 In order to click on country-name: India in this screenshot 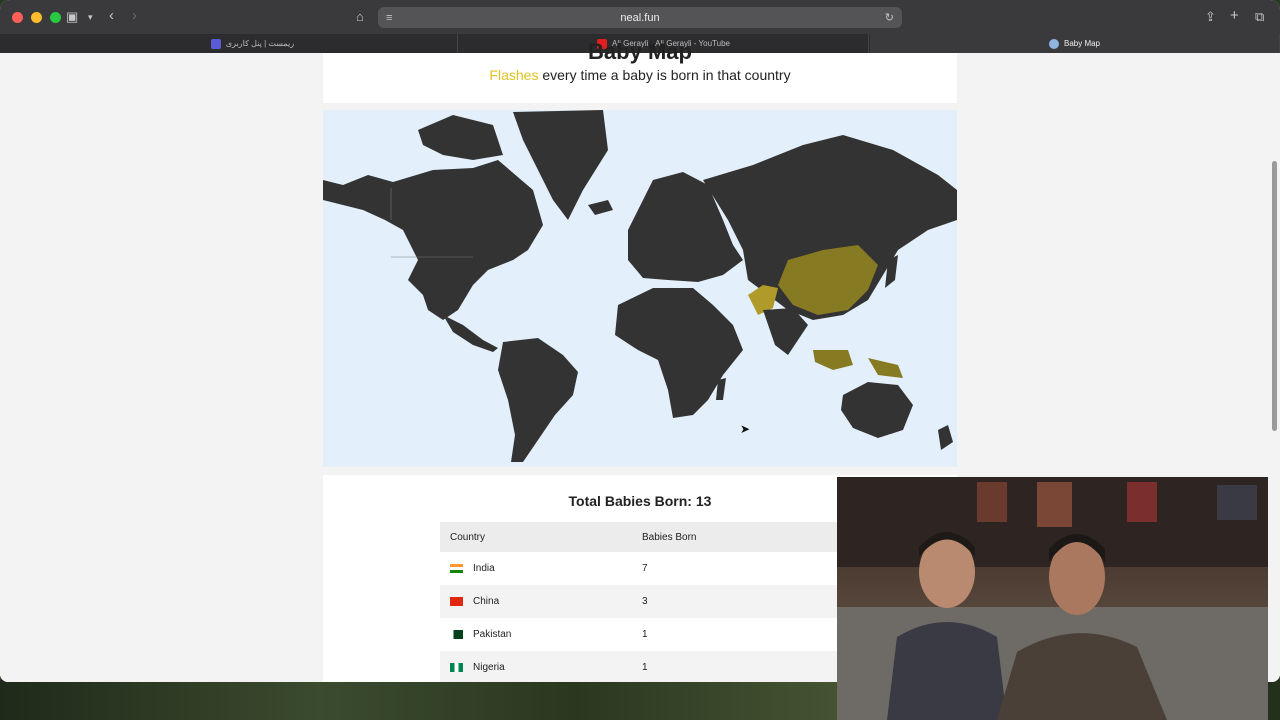, I will do `click(484, 568)`.